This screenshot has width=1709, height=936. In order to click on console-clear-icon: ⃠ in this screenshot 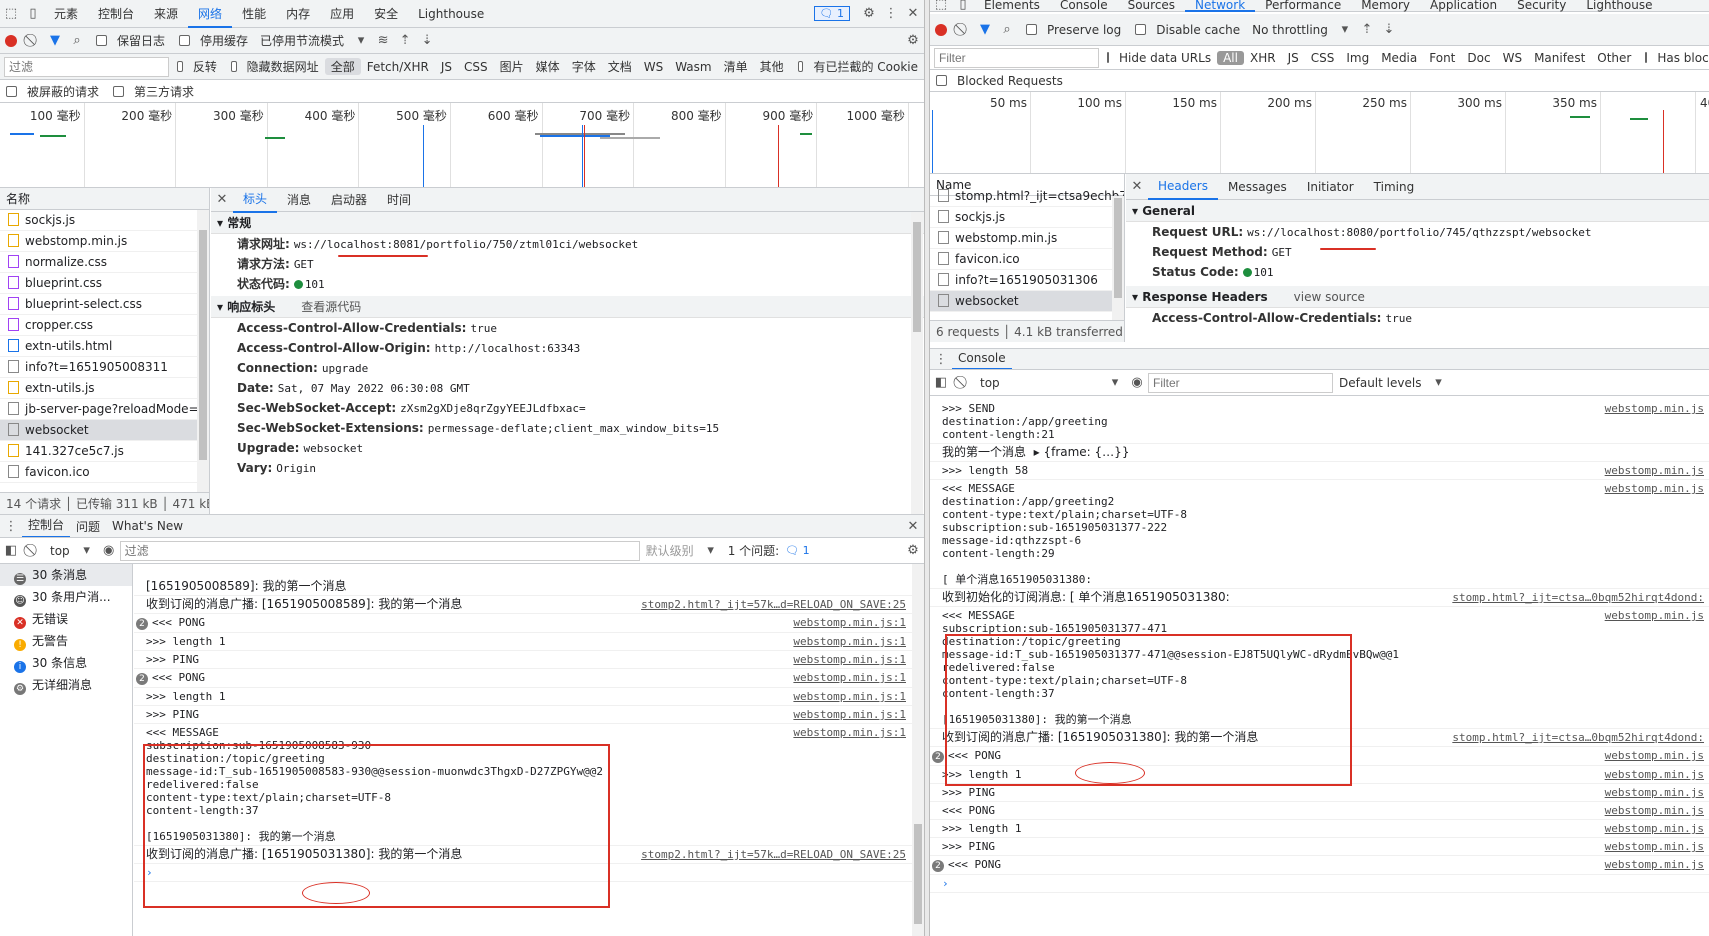, I will do `click(33, 551)`.